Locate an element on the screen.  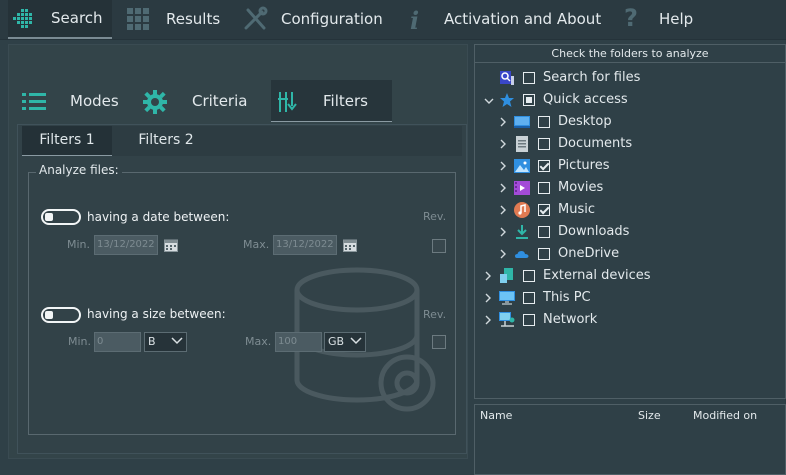
tab-criteria: Criteria is located at coordinates (199, 101).